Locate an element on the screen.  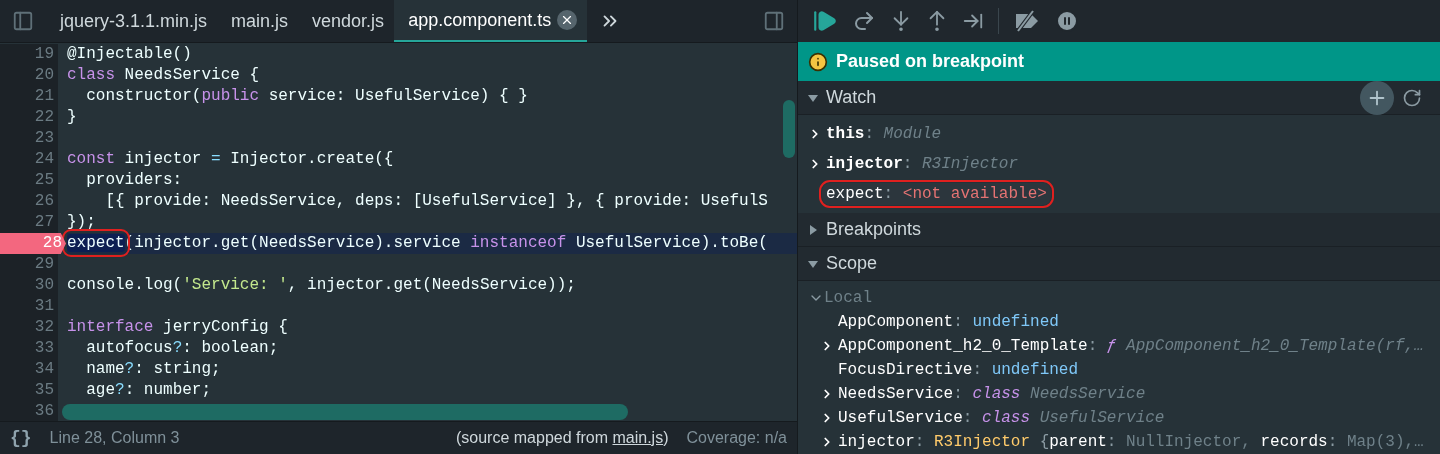
code-line: }); is located at coordinates (82, 222).